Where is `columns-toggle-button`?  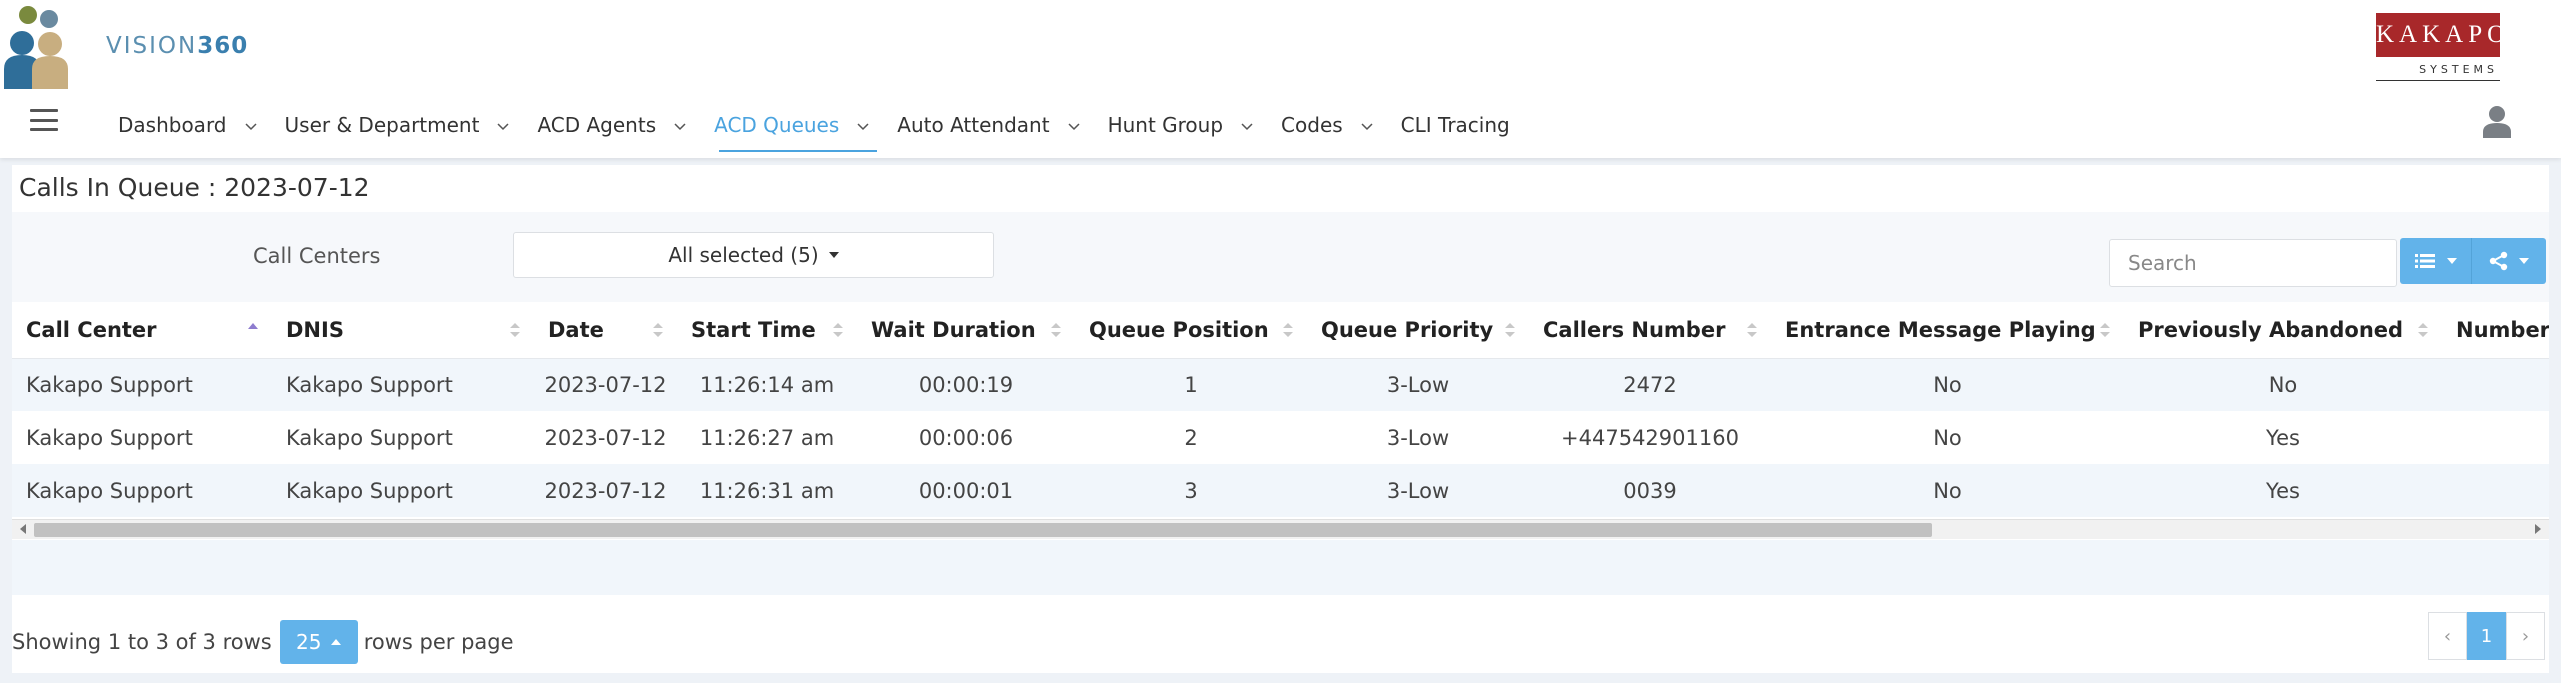 columns-toggle-button is located at coordinates (2436, 261).